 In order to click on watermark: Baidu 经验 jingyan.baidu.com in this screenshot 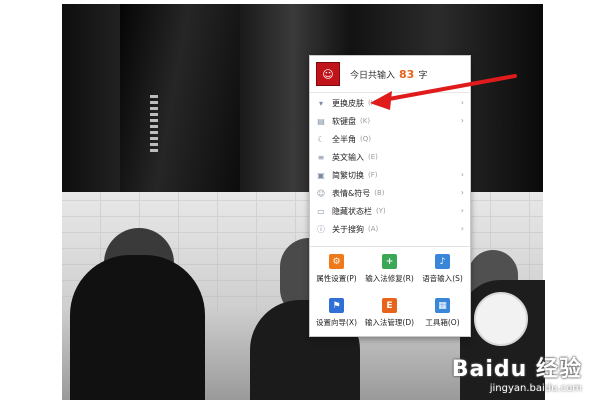, I will do `click(517, 372)`.